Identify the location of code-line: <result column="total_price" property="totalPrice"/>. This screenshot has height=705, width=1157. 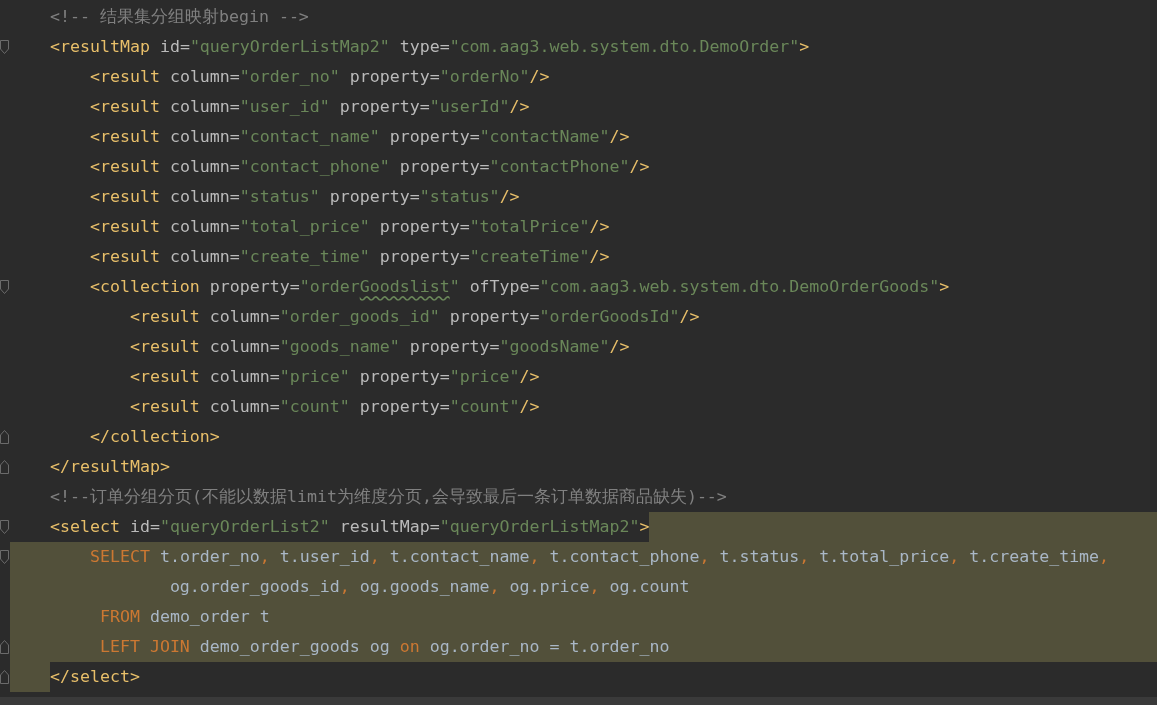
(349, 227).